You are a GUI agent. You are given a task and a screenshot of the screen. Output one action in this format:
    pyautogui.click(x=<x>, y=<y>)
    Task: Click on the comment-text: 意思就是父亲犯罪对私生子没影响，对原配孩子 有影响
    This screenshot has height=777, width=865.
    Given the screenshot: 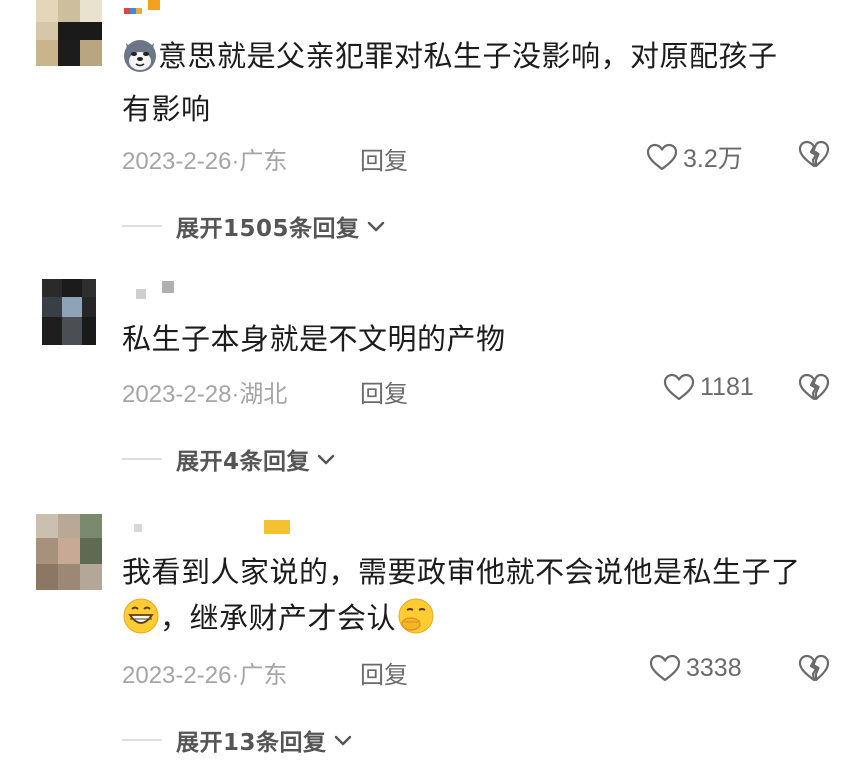 What is the action you would take?
    pyautogui.click(x=472, y=82)
    